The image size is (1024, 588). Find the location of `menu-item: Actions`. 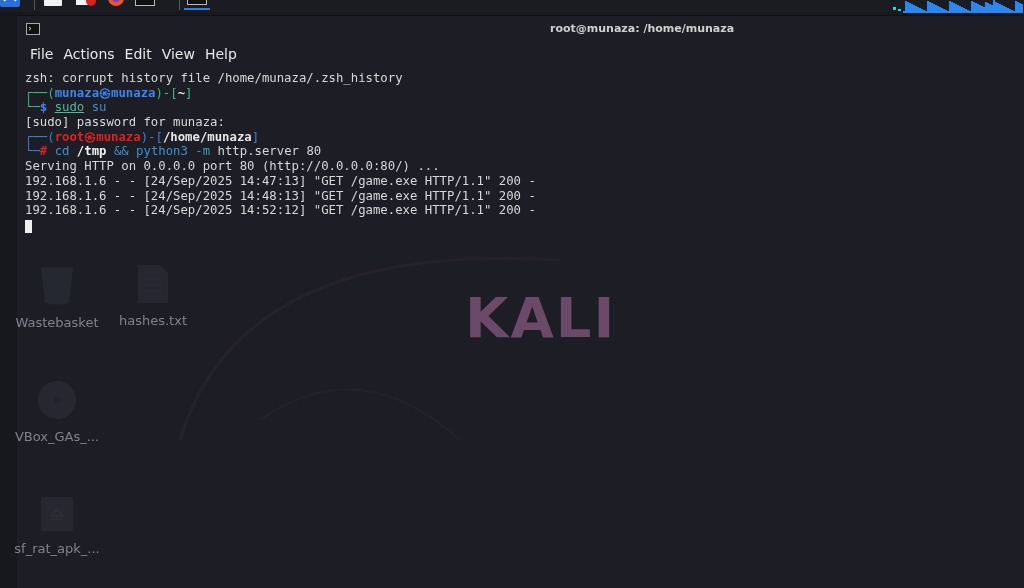

menu-item: Actions is located at coordinates (90, 53).